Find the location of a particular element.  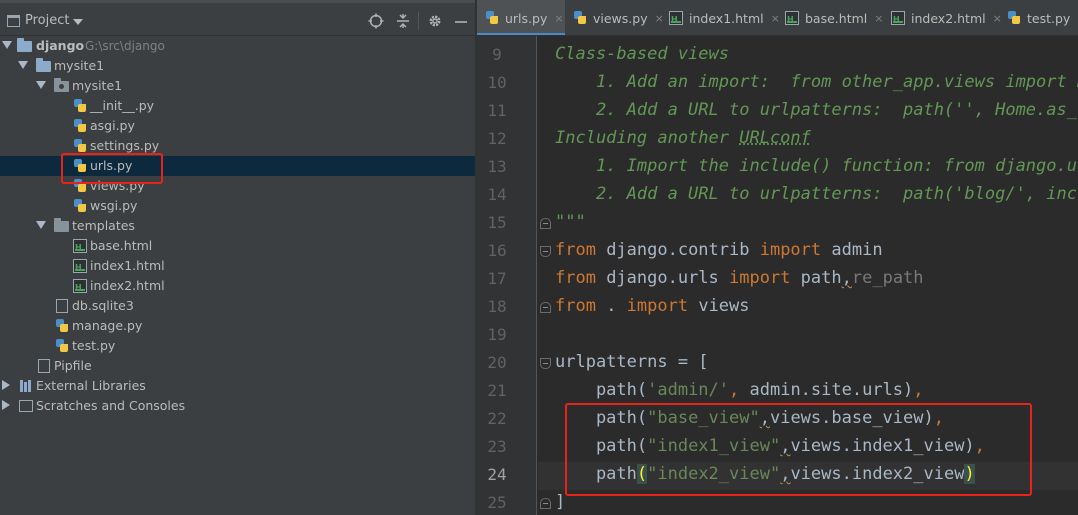

tree-node-label: django is located at coordinates (60, 45).